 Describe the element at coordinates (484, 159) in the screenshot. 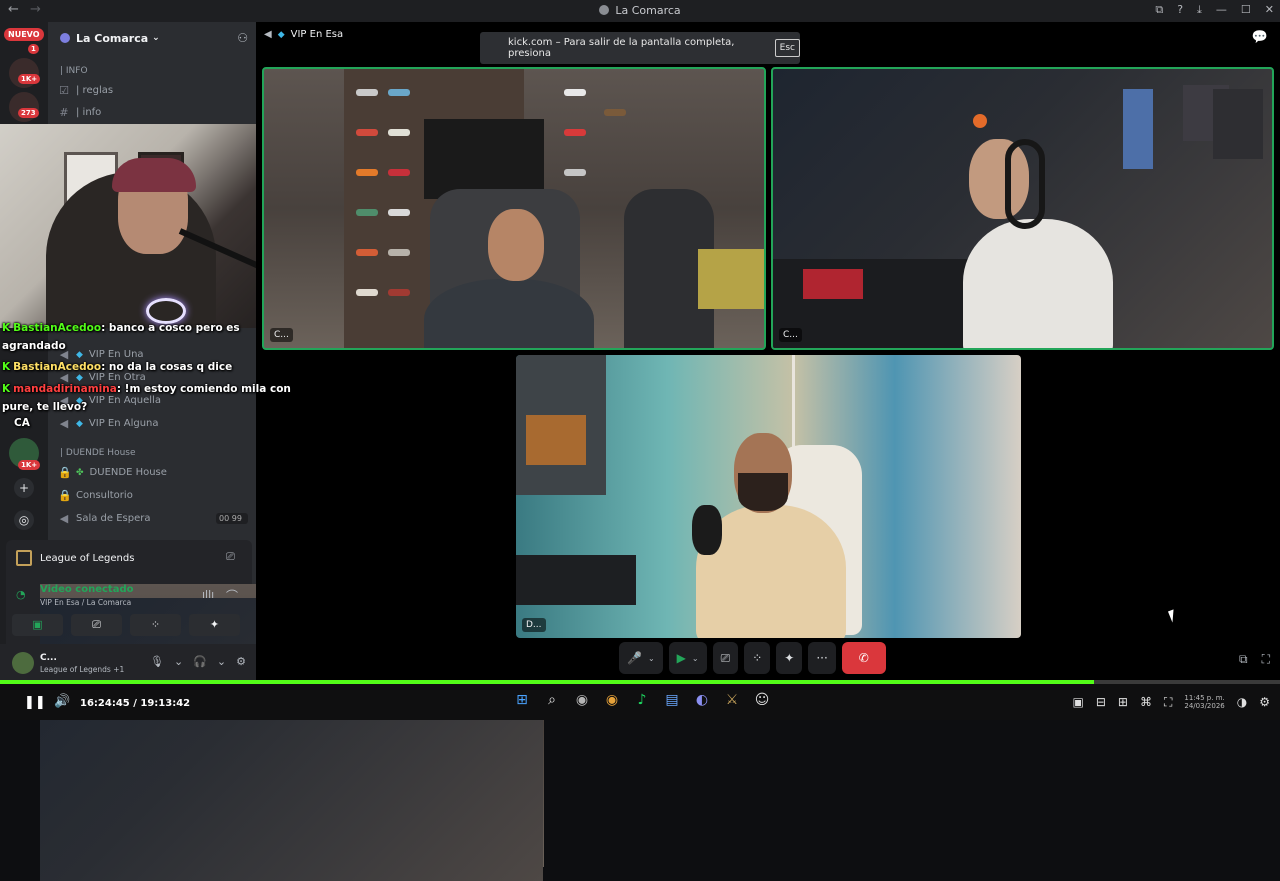

I see `tv-screen` at that location.